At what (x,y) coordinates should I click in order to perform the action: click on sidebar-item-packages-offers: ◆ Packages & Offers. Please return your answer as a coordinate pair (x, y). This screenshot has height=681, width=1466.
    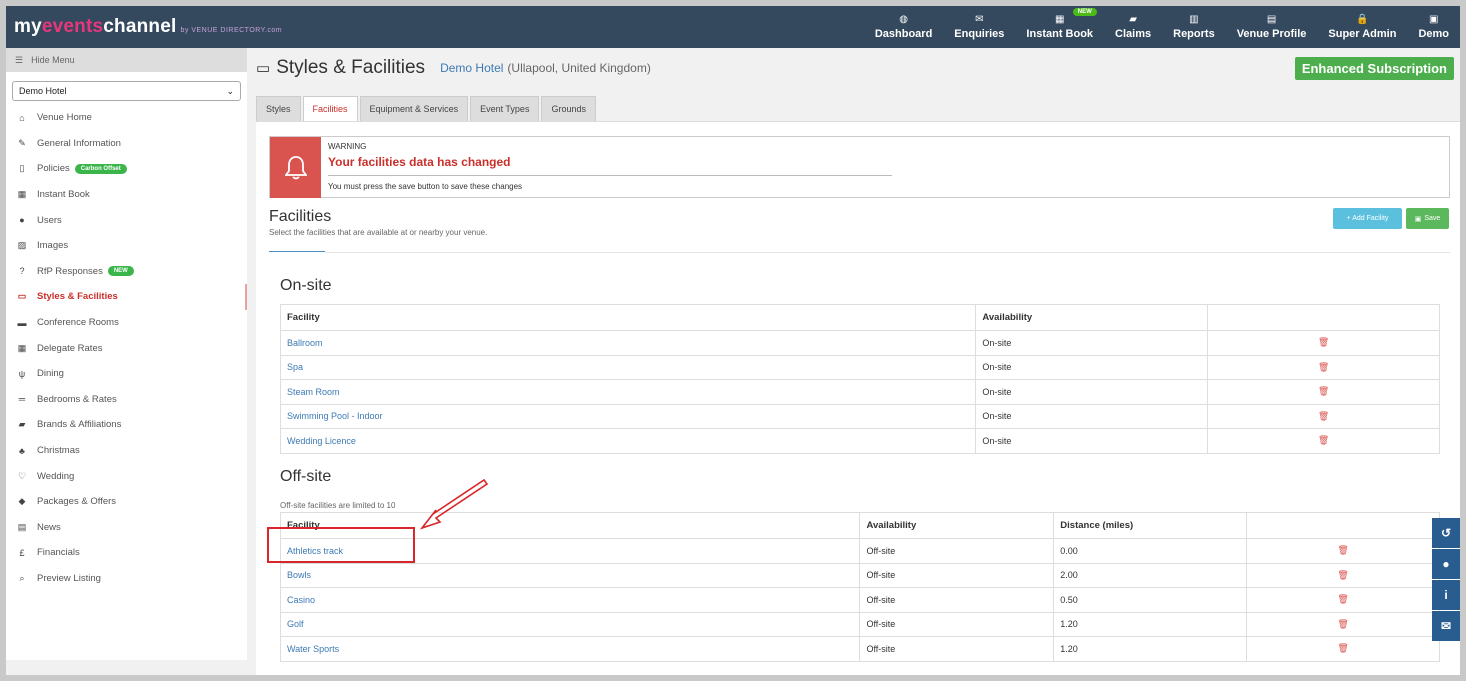
    Looking at the image, I should click on (126, 502).